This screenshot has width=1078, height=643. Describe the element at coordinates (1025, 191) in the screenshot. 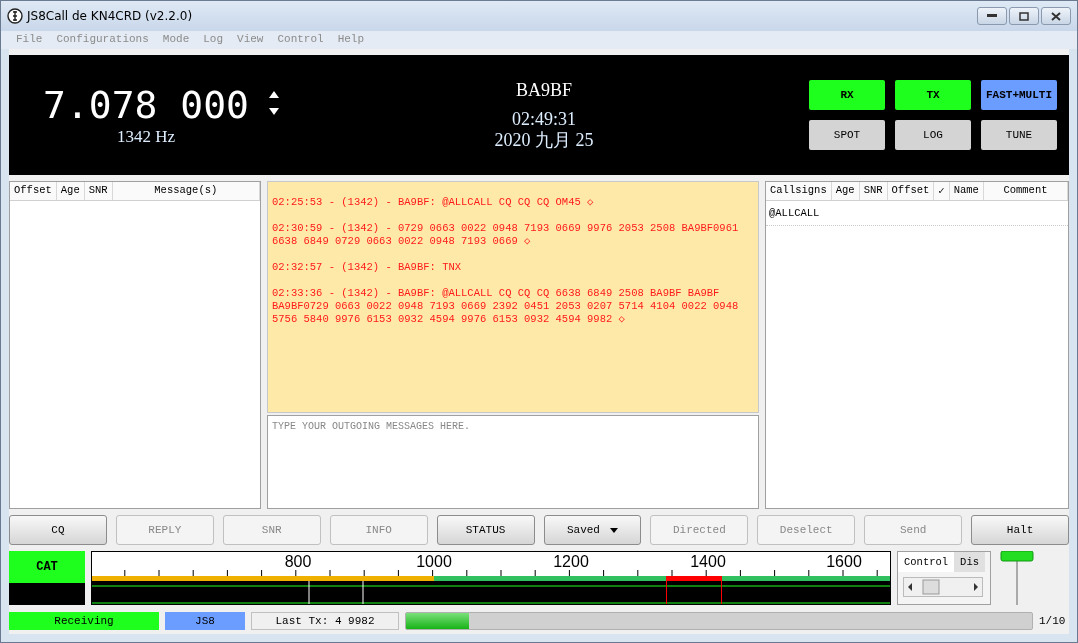

I see `column-header: Comment` at that location.